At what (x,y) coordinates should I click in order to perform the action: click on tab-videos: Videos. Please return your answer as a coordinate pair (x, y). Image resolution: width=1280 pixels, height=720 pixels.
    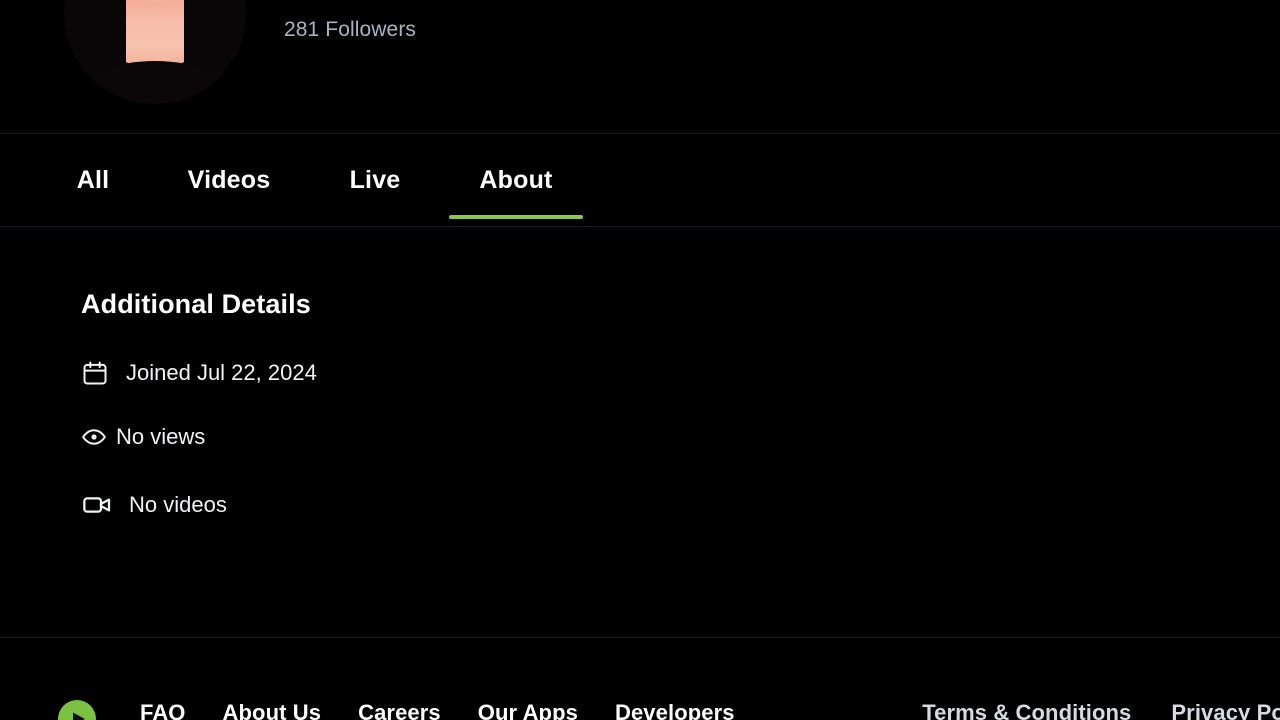
    Looking at the image, I should click on (229, 180).